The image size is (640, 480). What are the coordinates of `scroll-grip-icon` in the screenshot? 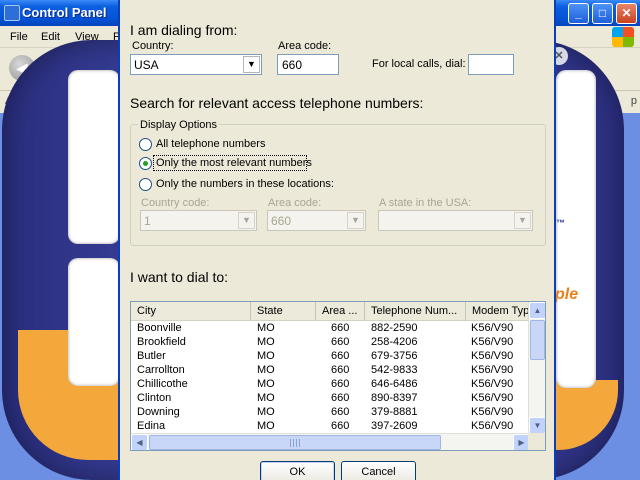 It's located at (295, 443).